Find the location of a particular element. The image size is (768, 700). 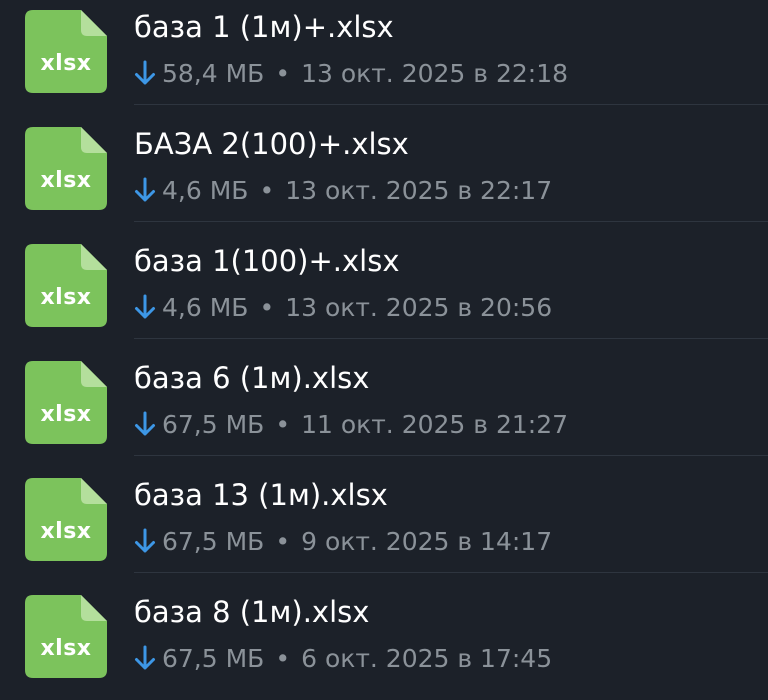

file-meta: 58,4 МБ • 13 окт. 2025 в 22:18 is located at coordinates (351, 73).